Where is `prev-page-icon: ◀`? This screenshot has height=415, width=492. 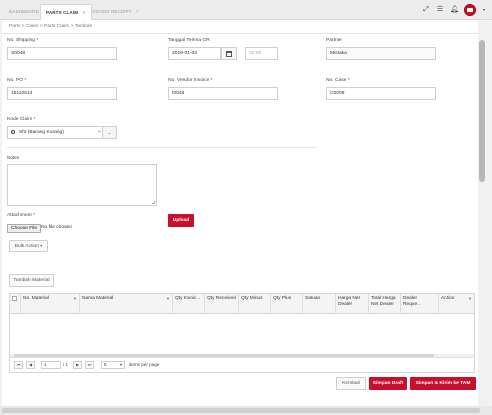
prev-page-icon: ◀ is located at coordinates (30, 365).